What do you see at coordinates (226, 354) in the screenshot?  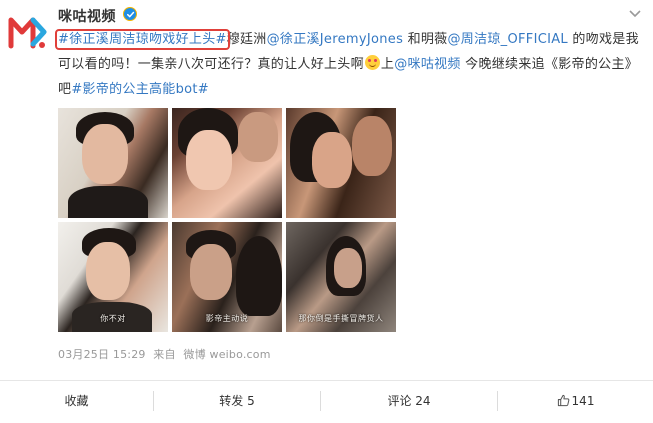 I see `post-source: 微博 weibo.com` at bounding box center [226, 354].